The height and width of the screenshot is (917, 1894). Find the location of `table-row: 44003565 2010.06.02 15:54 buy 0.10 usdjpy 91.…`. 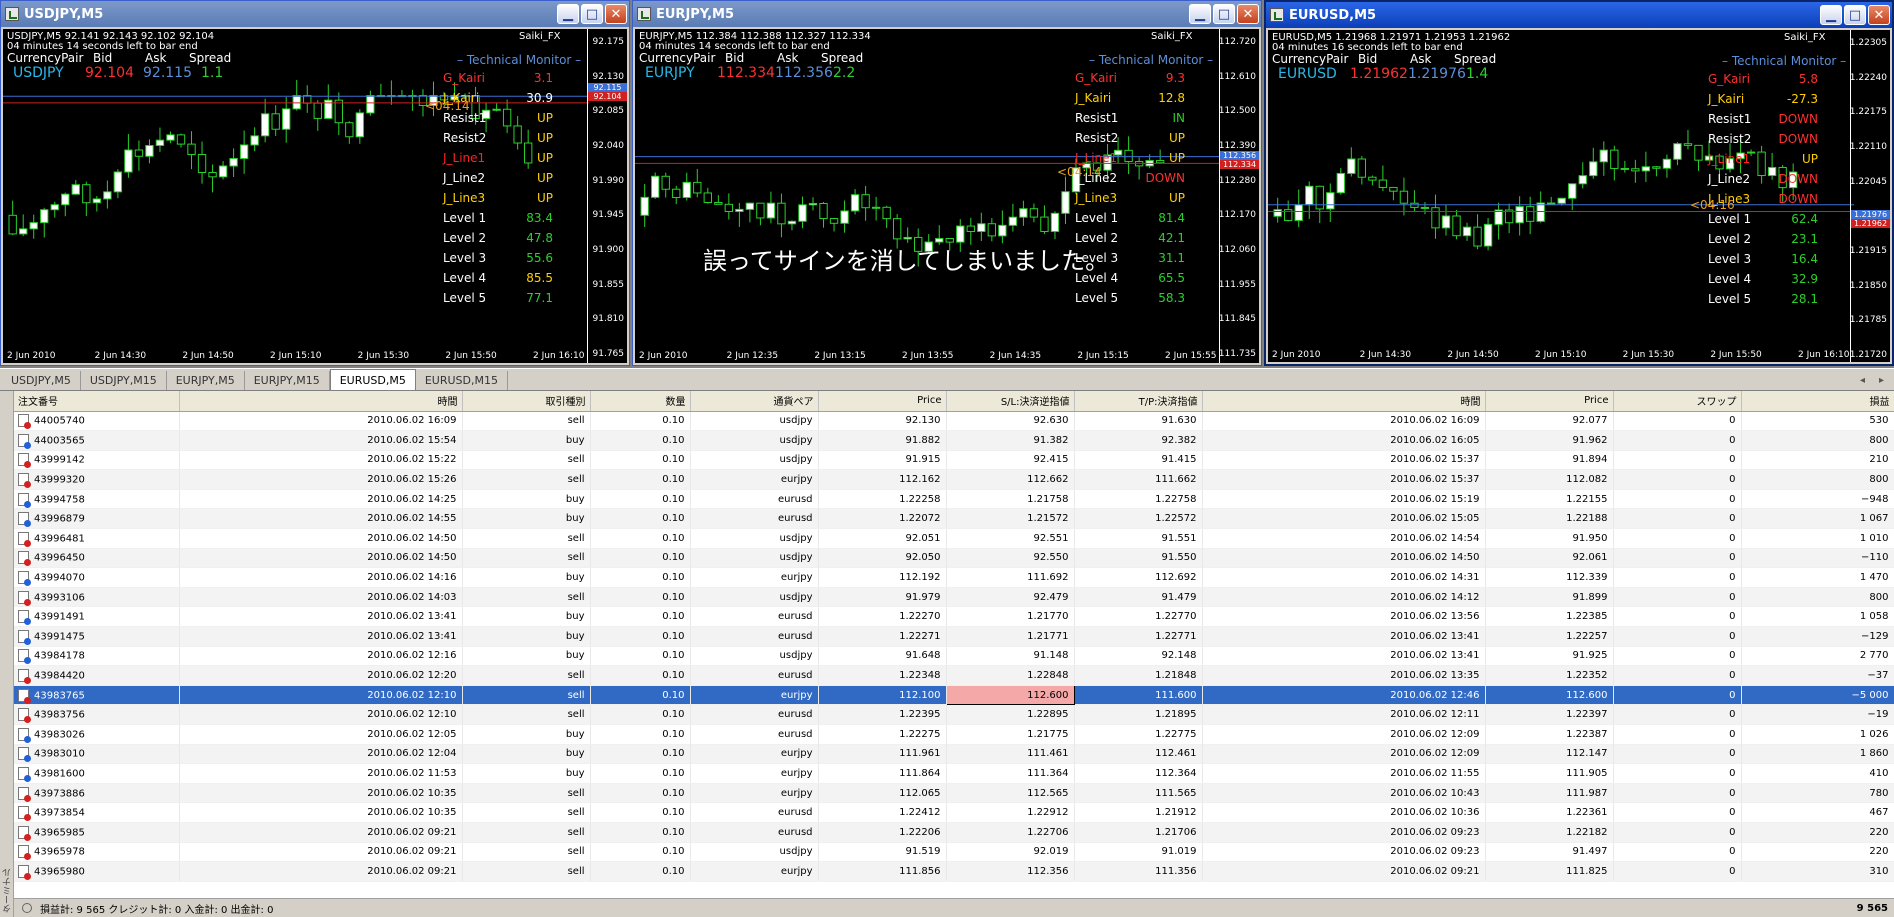

table-row: 44003565 2010.06.02 15:54 buy 0.10 usdjpy 91.… is located at coordinates (954, 440).